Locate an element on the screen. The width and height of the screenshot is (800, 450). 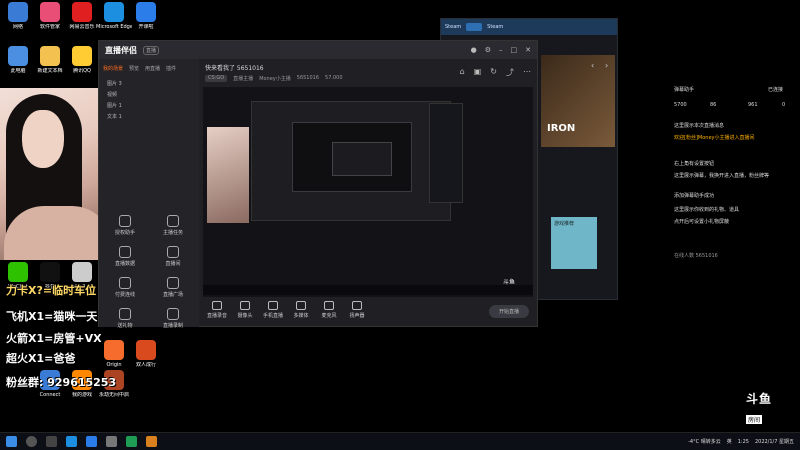
overlay-line-2: 飞机X1=猫咪一天 is located at coordinates (52, 316).